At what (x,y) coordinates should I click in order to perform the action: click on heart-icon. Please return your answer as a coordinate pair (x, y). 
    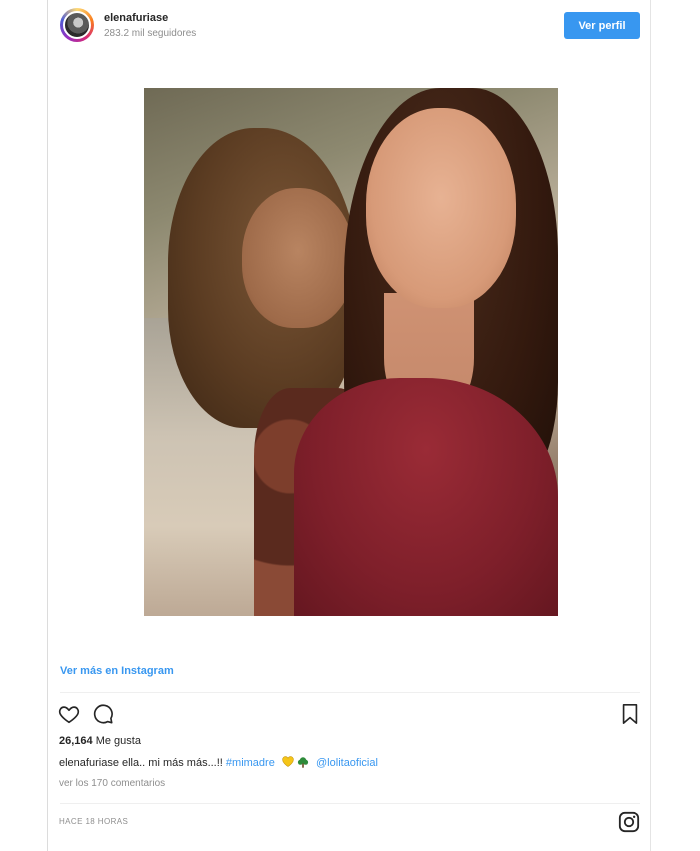
    Looking at the image, I should click on (69, 714).